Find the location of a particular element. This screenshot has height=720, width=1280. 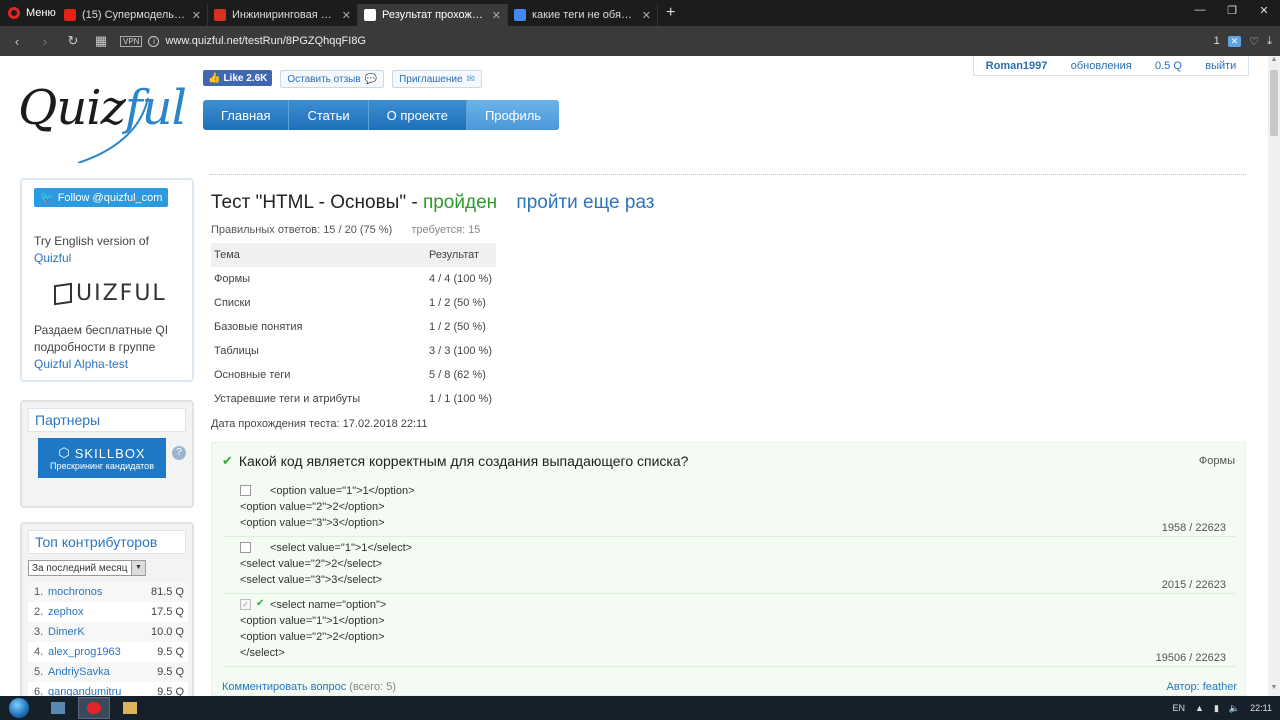

period-value: За последний месяц is located at coordinates (80, 568).